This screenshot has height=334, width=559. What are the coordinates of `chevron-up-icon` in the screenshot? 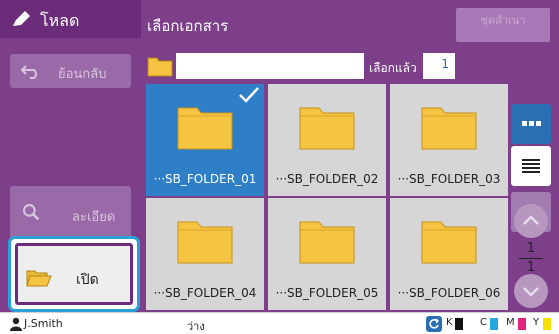 It's located at (531, 220).